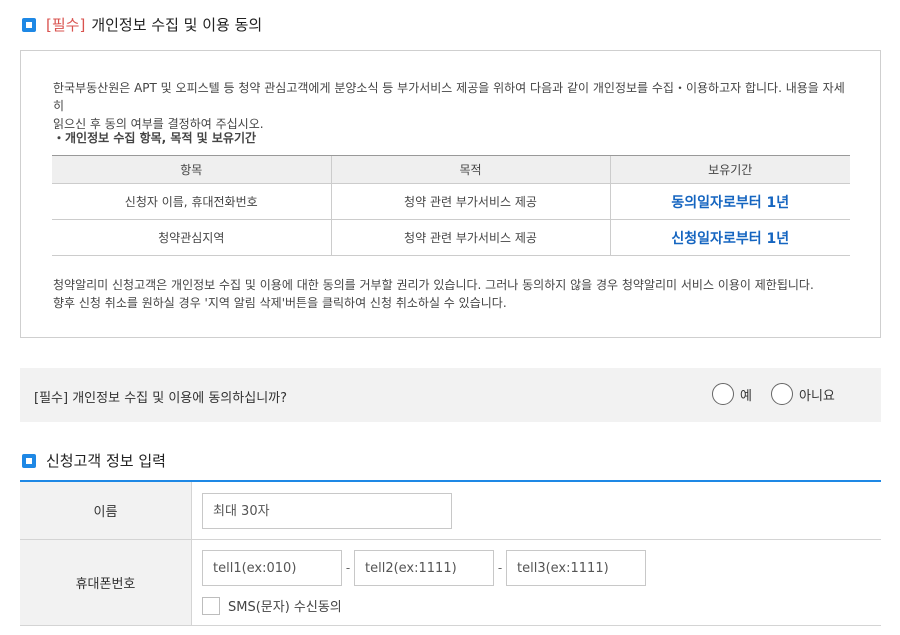 This screenshot has width=900, height=635. Describe the element at coordinates (729, 201) in the screenshot. I see `cell-period: 동의일자로부터 1년` at that location.